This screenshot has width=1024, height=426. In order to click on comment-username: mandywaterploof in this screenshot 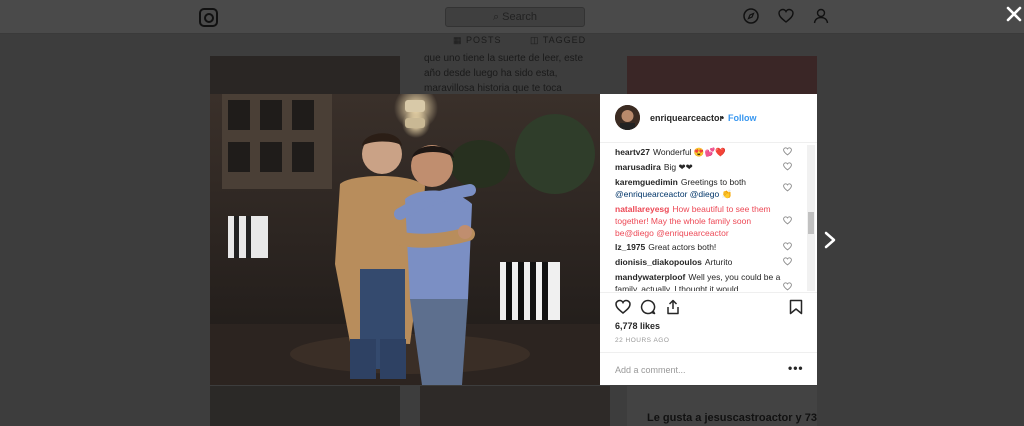, I will do `click(650, 277)`.